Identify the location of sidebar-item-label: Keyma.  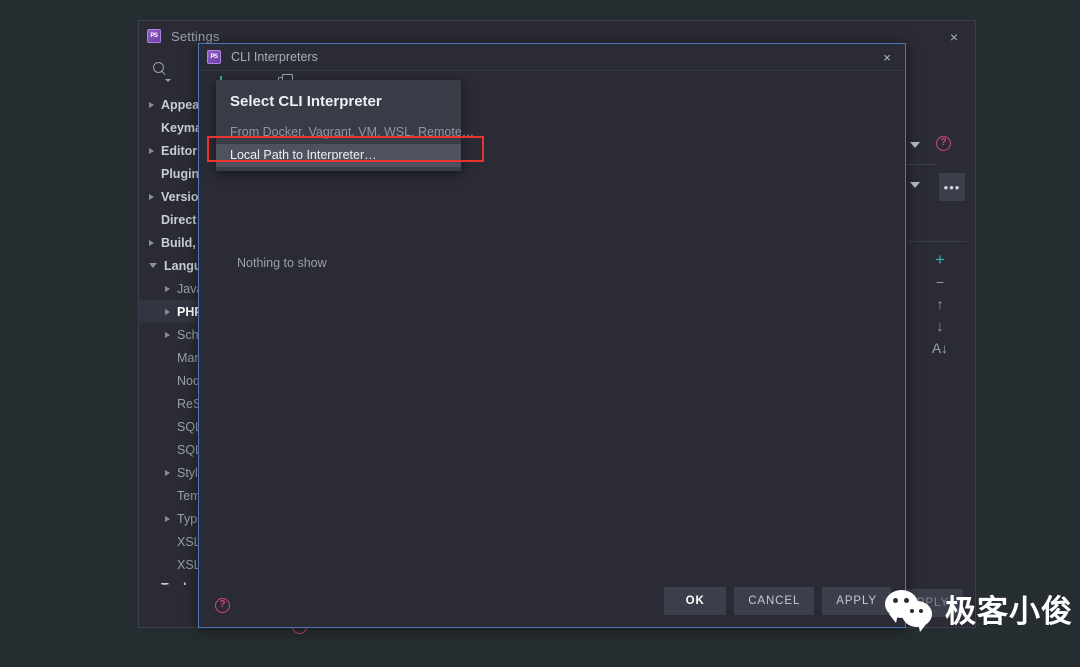
(181, 127).